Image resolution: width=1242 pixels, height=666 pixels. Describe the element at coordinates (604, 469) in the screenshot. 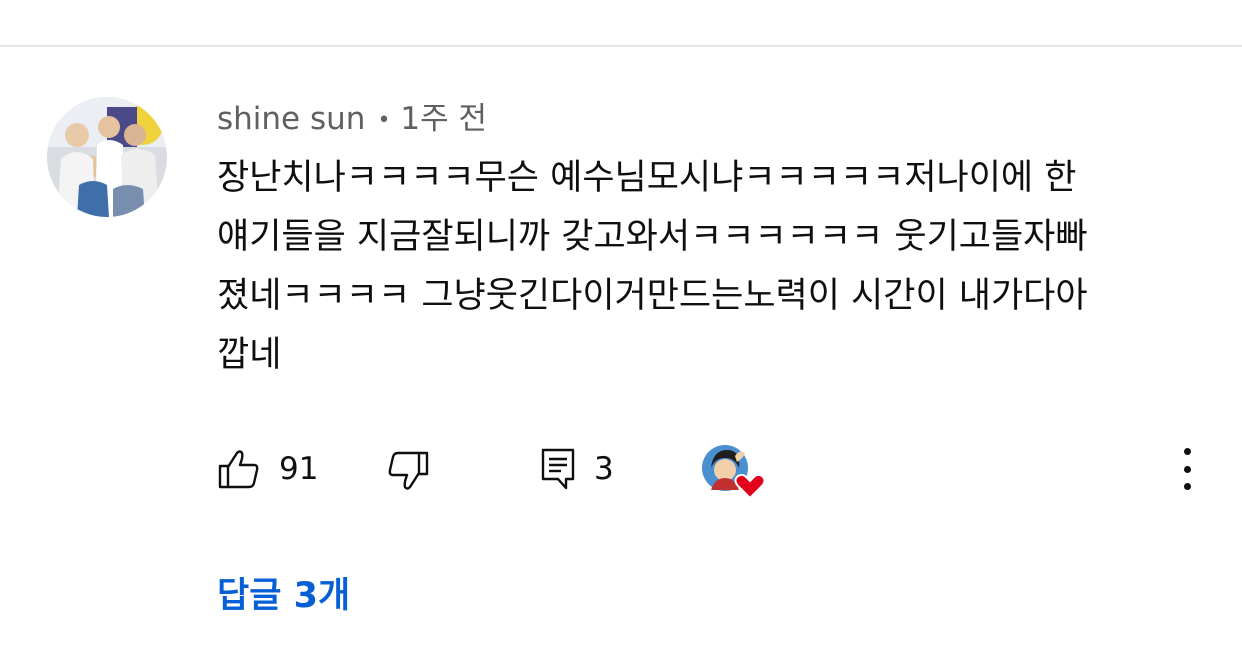

I see `reply-count: 3` at that location.